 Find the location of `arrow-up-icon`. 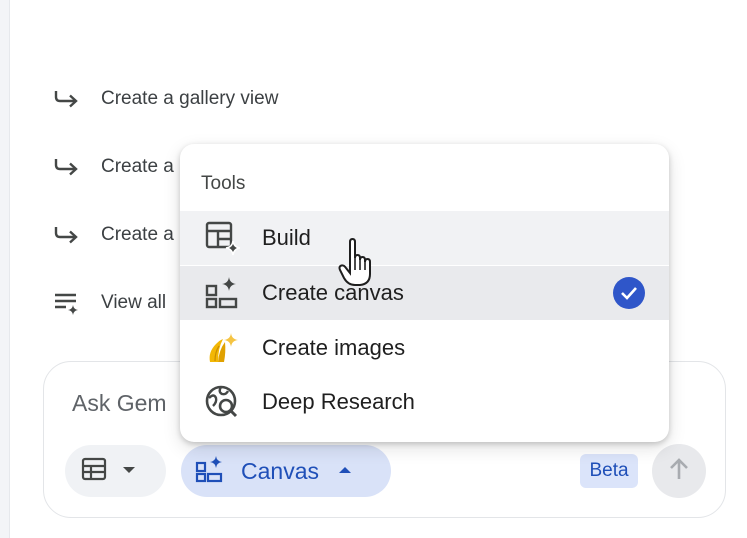

arrow-up-icon is located at coordinates (679, 471).